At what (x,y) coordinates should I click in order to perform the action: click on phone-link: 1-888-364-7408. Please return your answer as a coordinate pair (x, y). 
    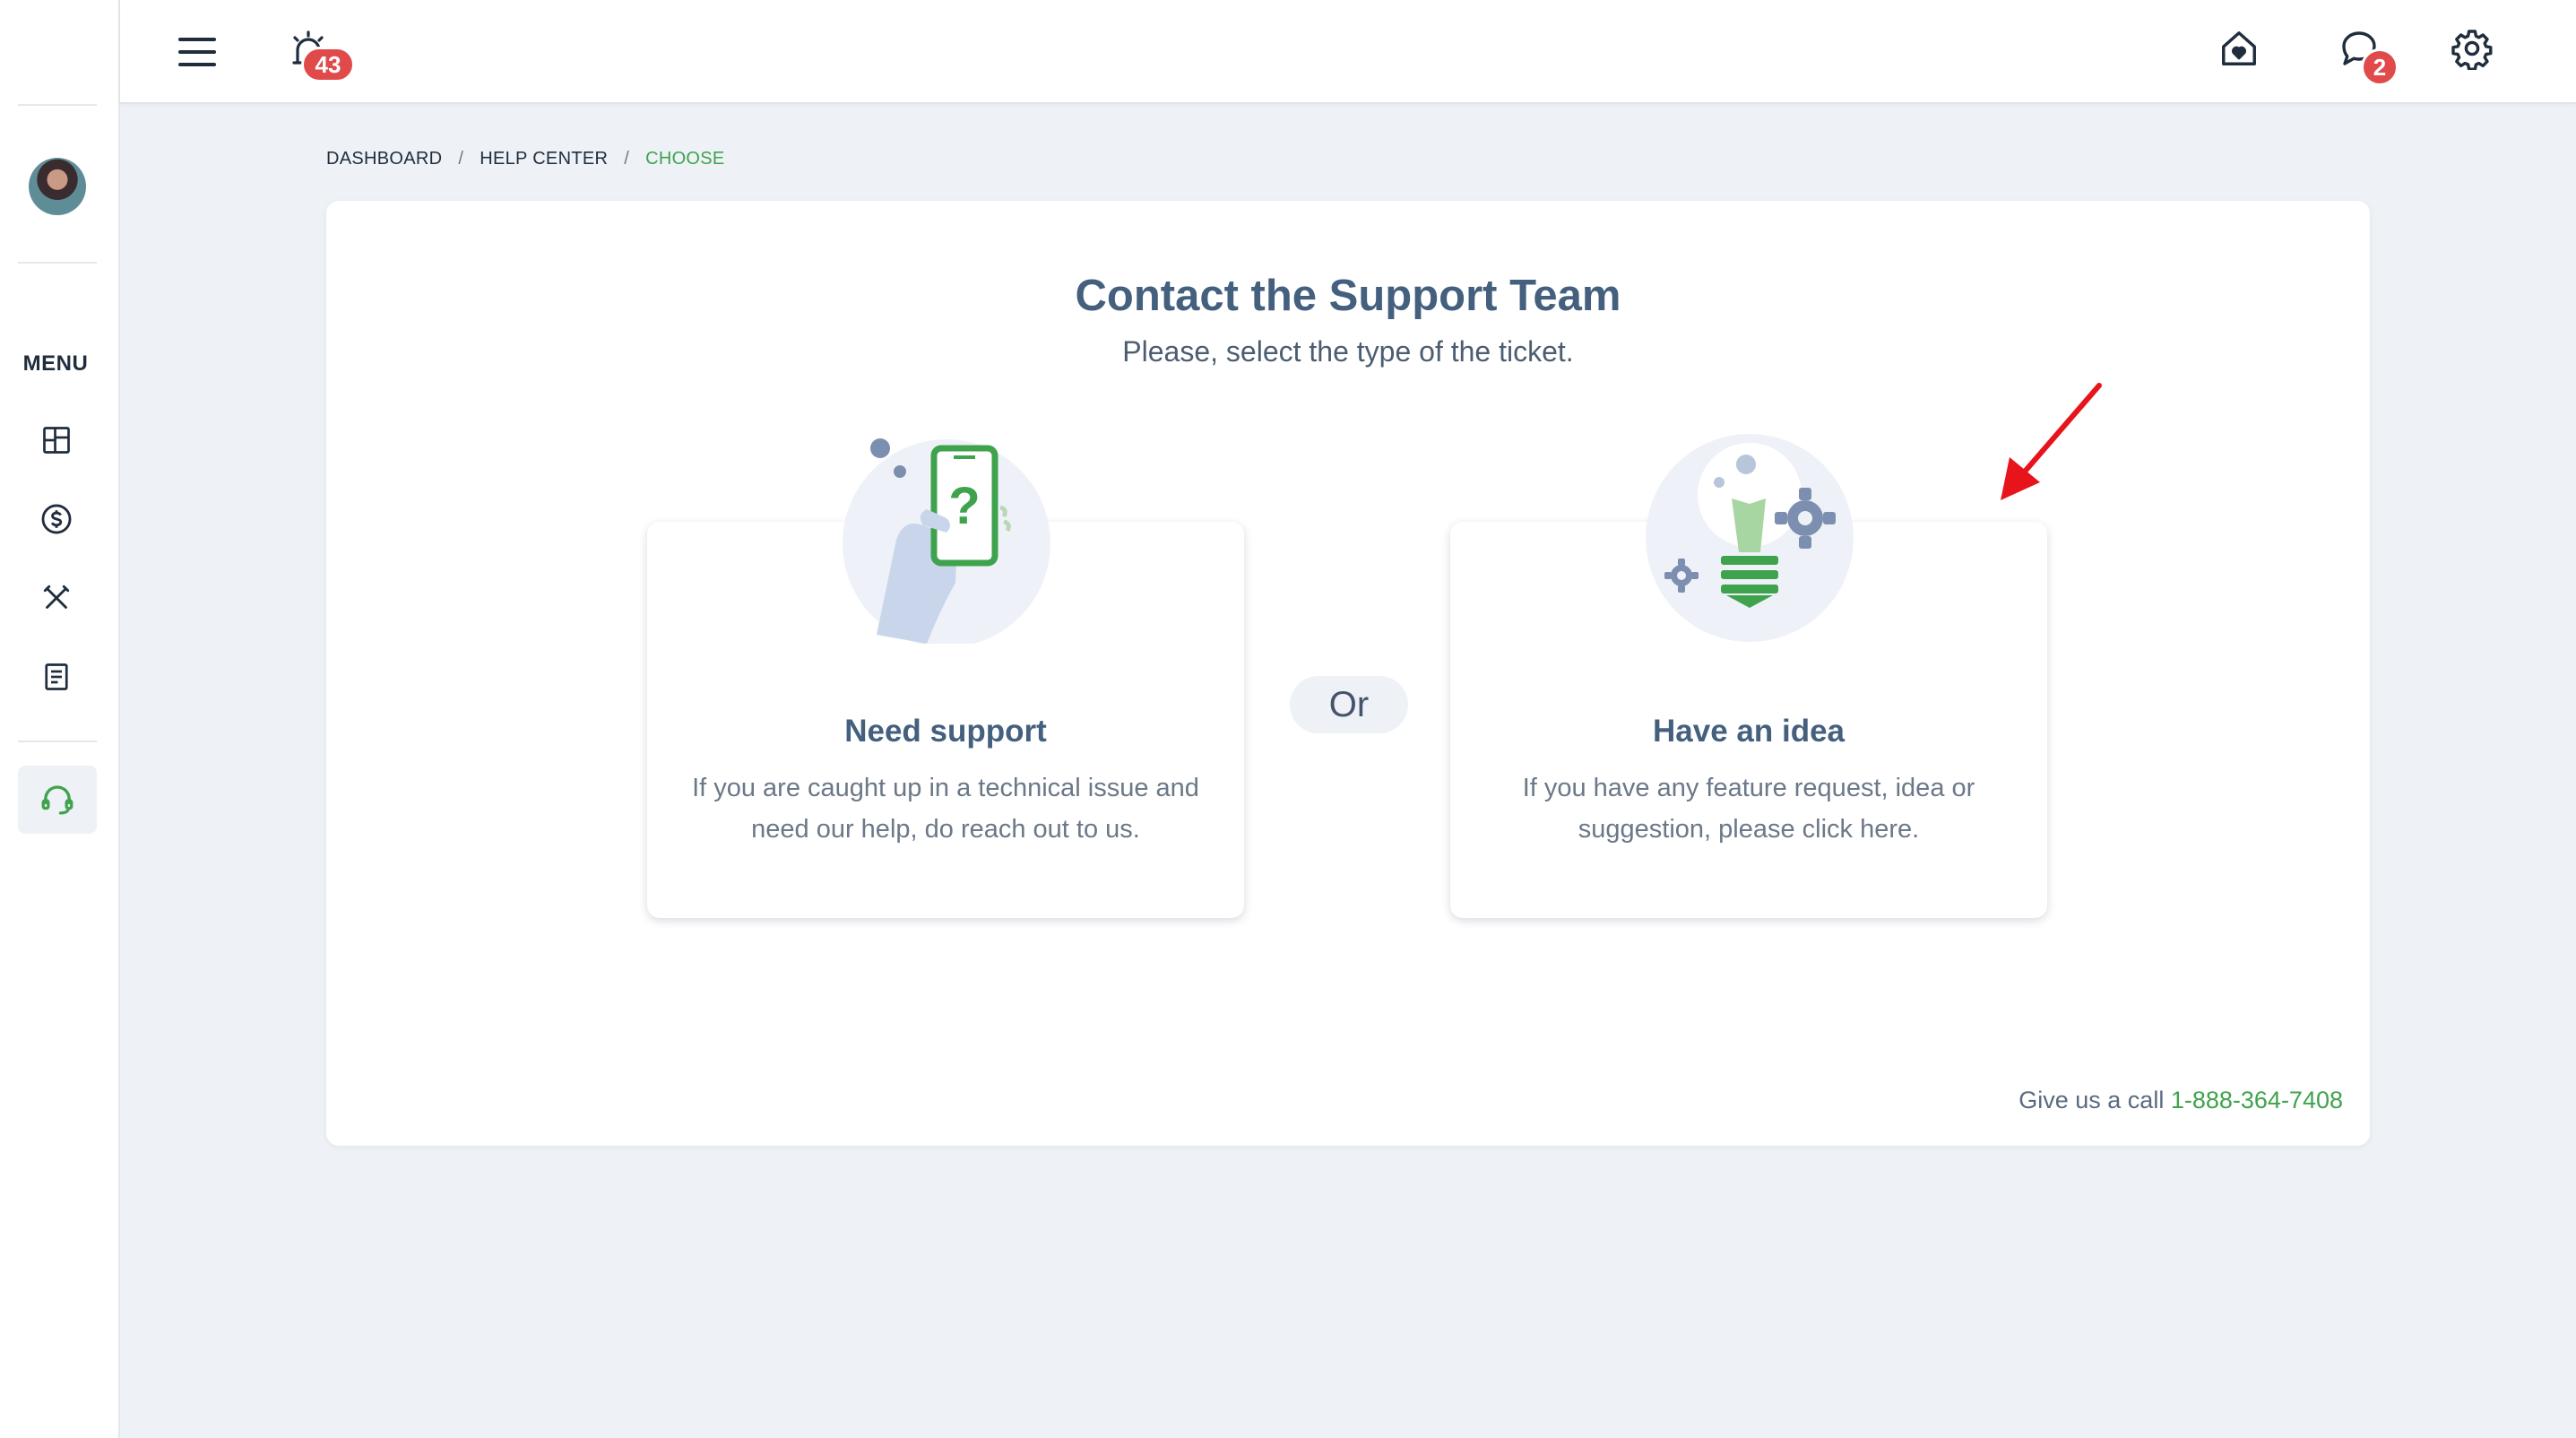
    Looking at the image, I should click on (2257, 1100).